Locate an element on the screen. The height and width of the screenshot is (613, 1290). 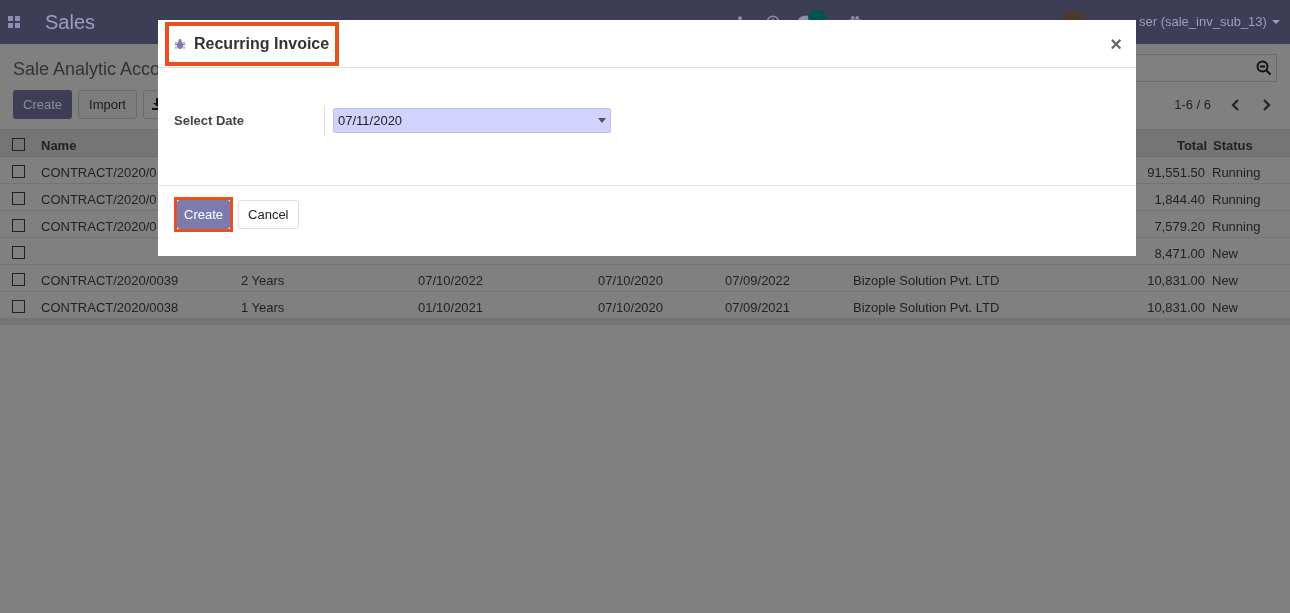
table-cell-text: 91,551.50 is located at coordinates (1176, 173).